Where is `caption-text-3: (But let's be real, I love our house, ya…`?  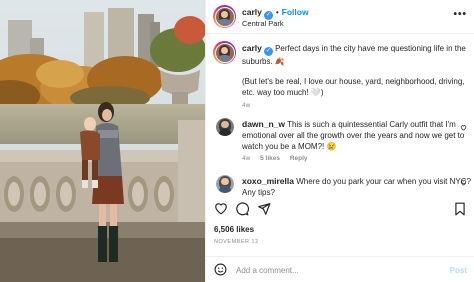
caption-text-3: (But let's be real, I love our house, ya… is located at coordinates (353, 81).